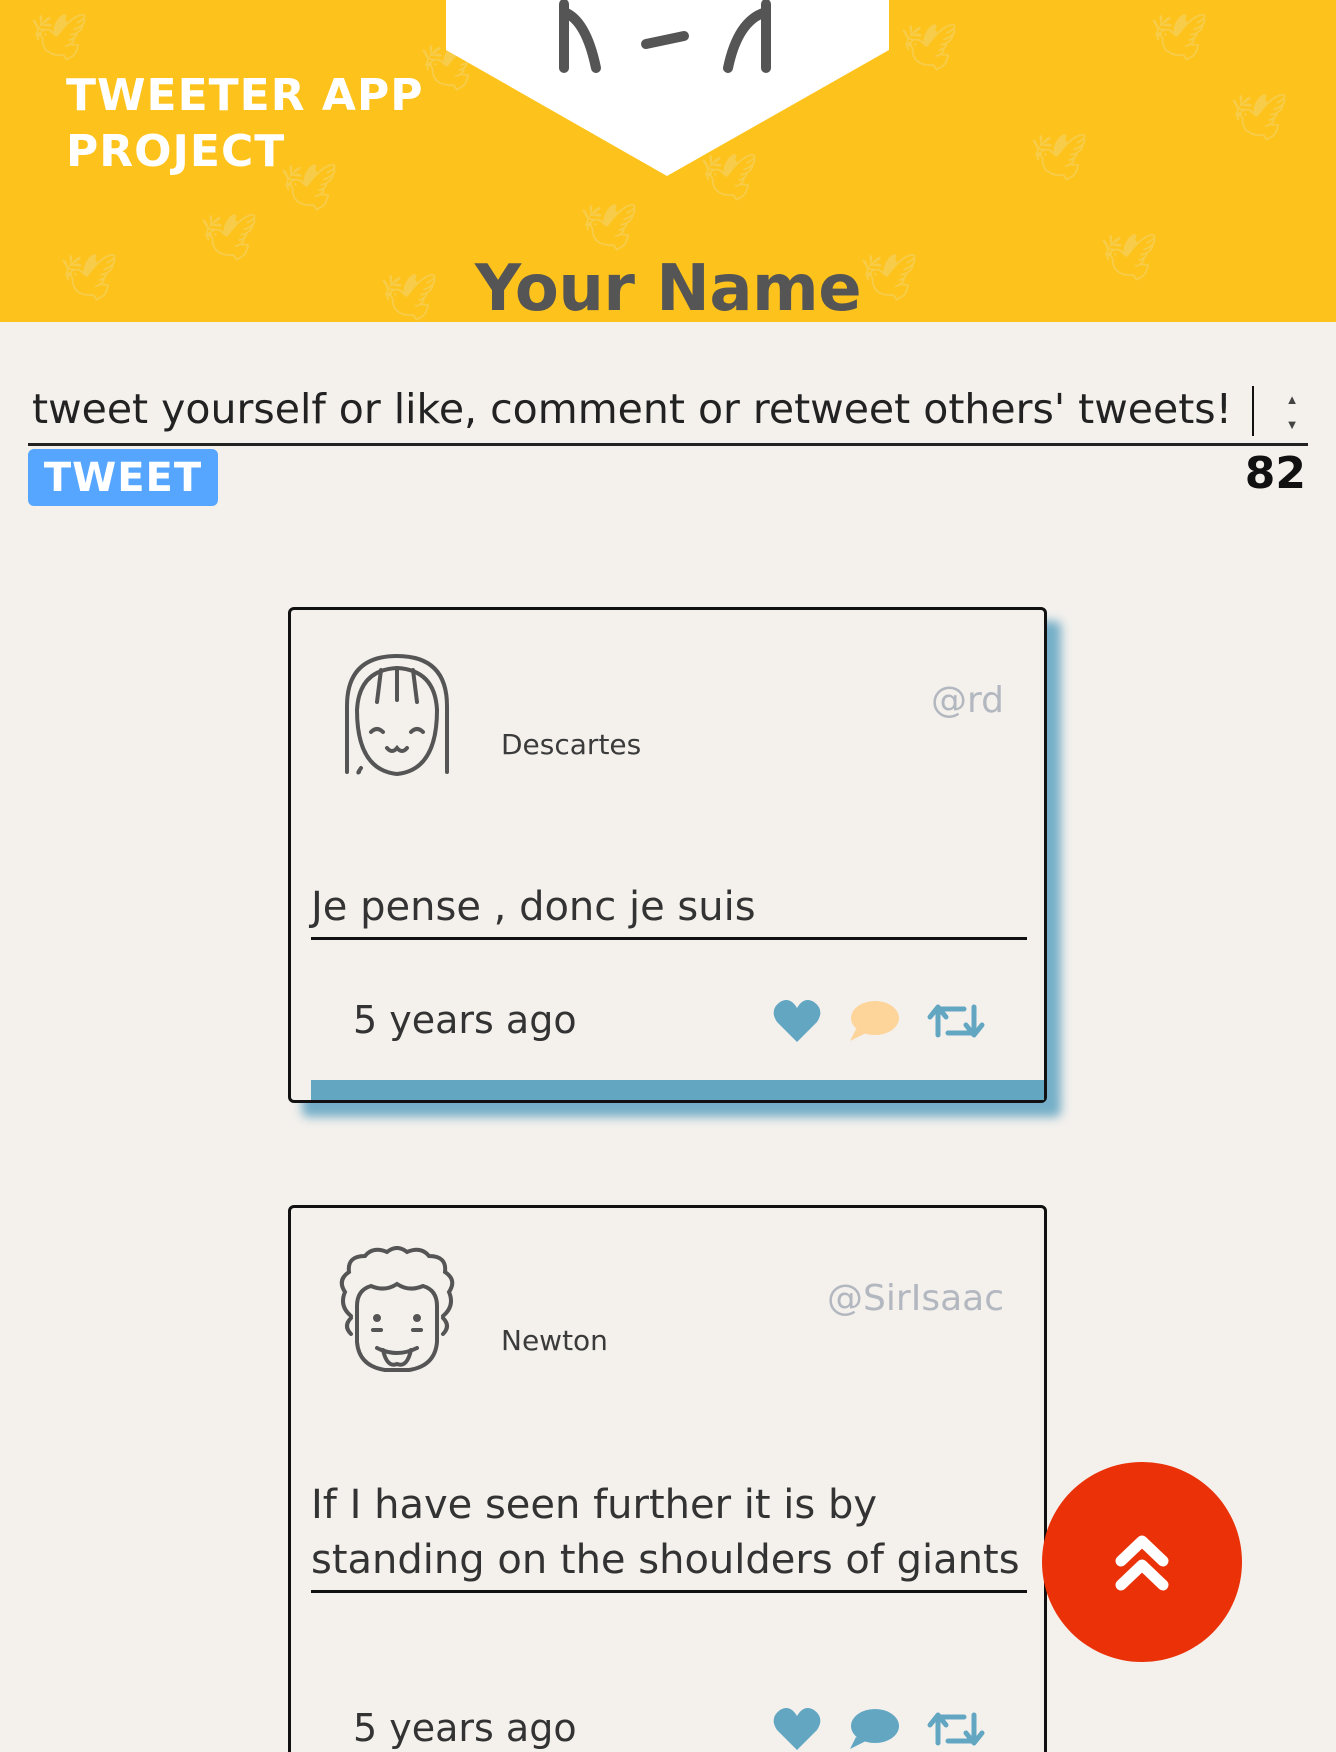  I want to click on tweet-handle: @SirIsaac, so click(915, 1298).